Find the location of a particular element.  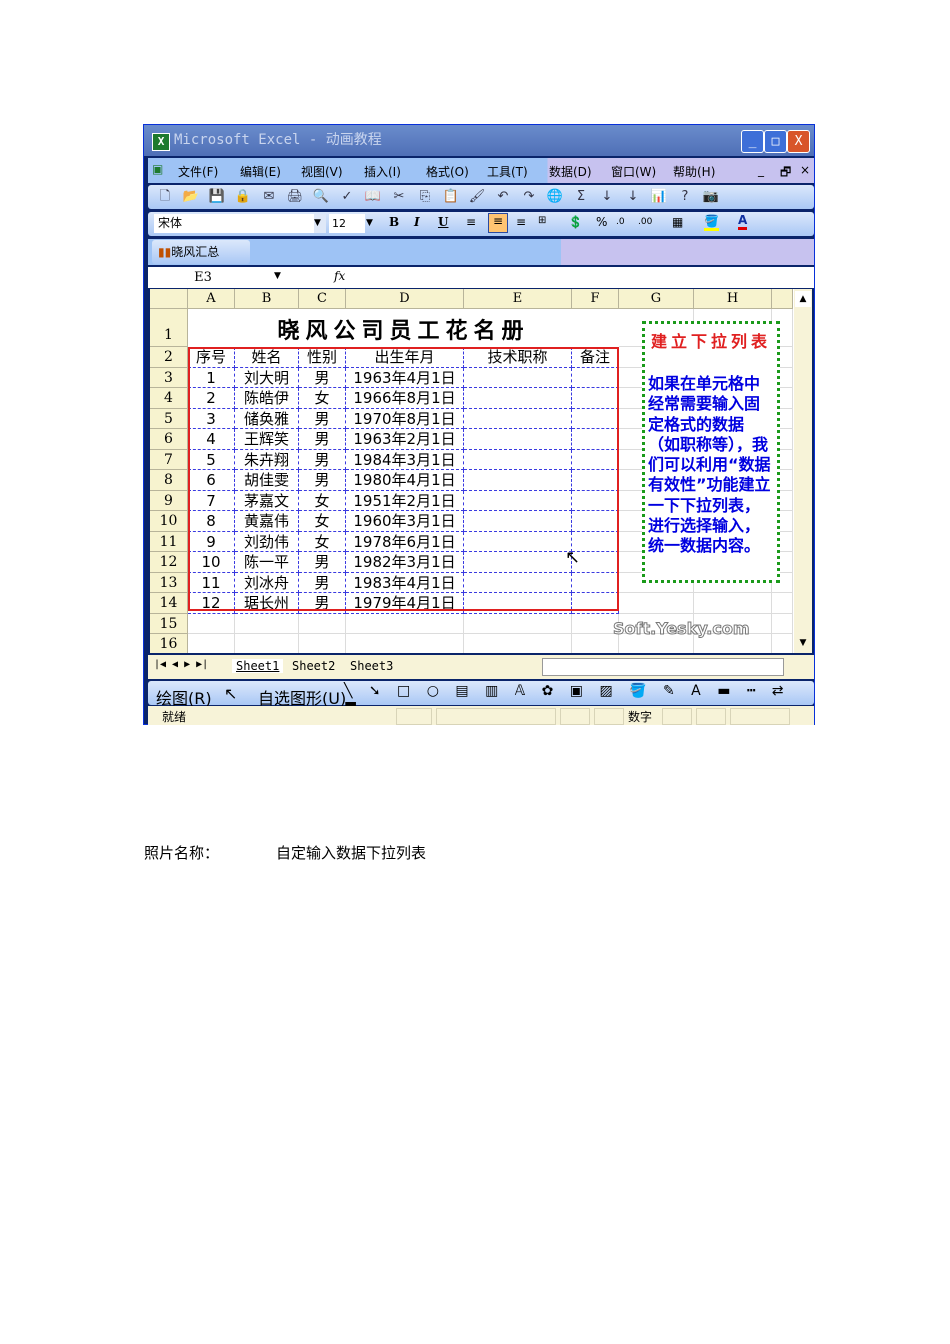

help-icon: ? is located at coordinates (685, 197).